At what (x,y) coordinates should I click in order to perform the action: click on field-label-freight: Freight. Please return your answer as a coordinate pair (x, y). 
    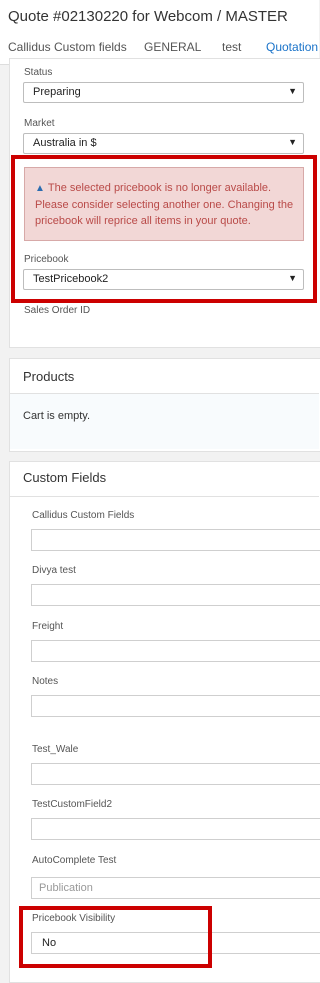
    Looking at the image, I should click on (48, 626).